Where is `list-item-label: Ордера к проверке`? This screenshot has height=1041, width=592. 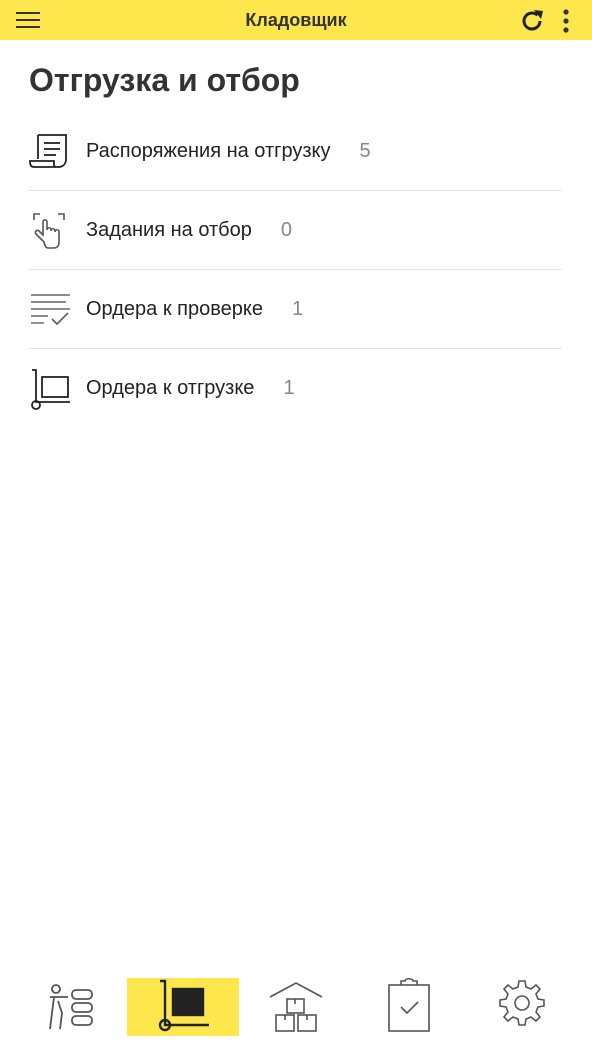 list-item-label: Ордера к проверке is located at coordinates (174, 308).